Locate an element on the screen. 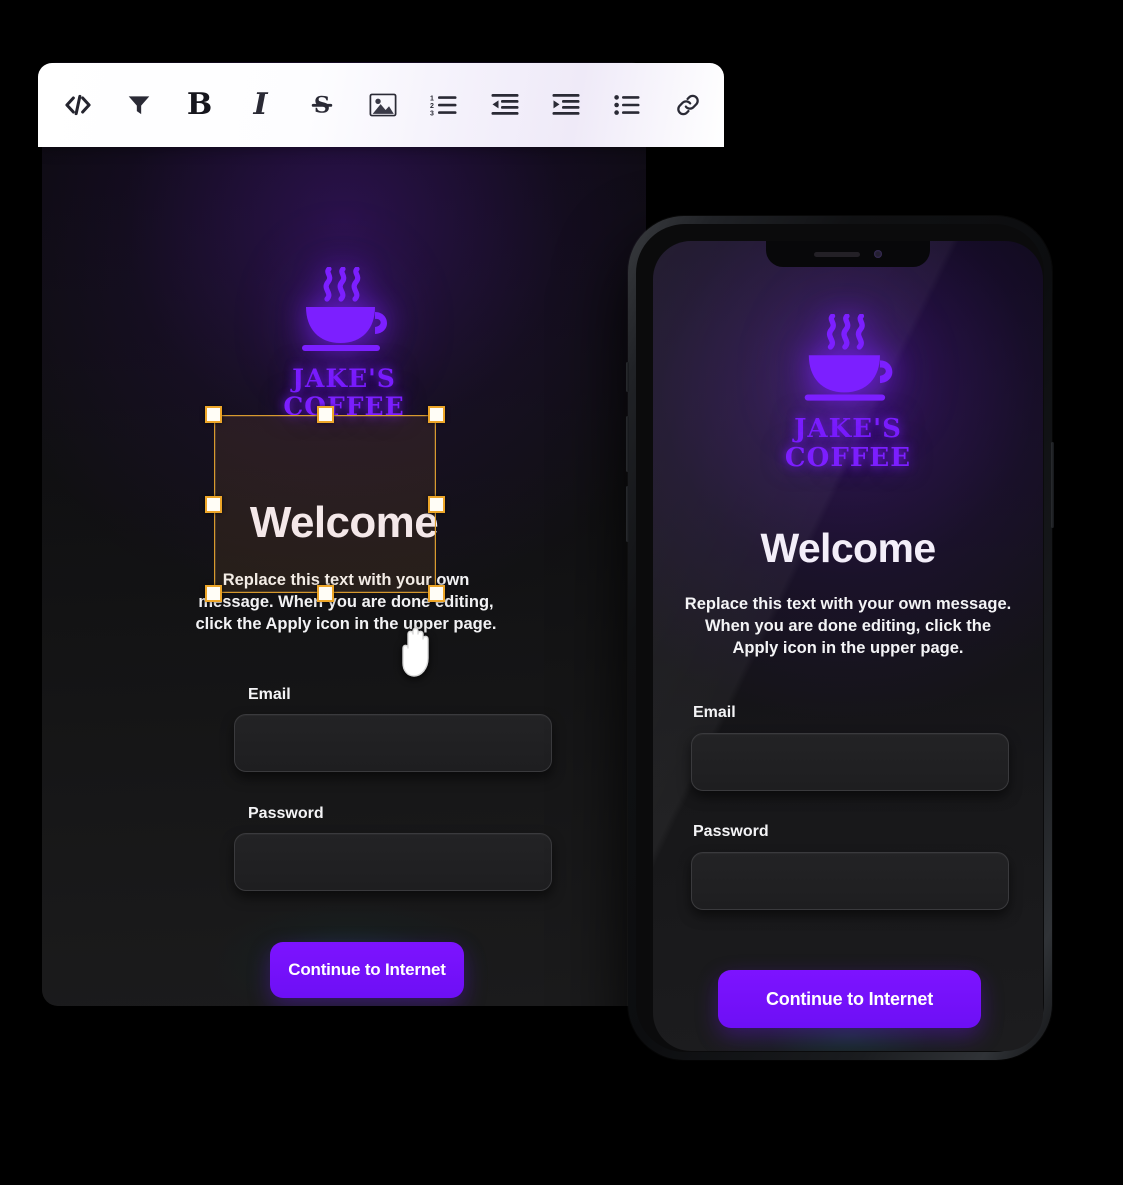 The width and height of the screenshot is (1123, 1185). selection-handle-middle-left is located at coordinates (213, 504).